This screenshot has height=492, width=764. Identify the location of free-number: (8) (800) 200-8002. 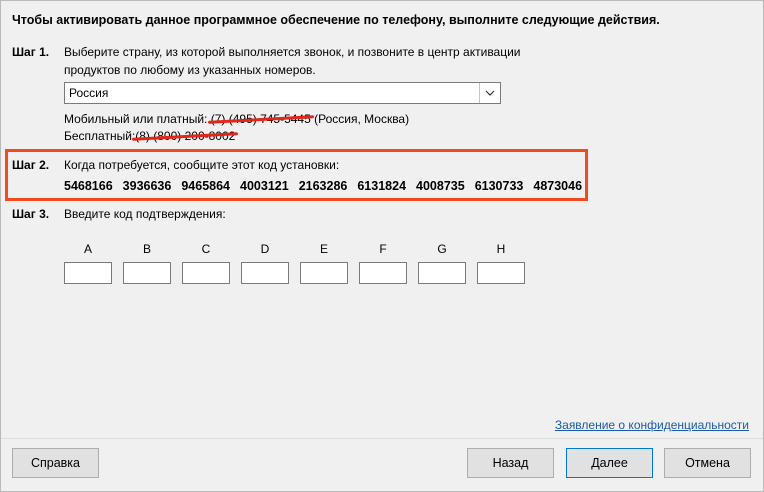
(185, 136).